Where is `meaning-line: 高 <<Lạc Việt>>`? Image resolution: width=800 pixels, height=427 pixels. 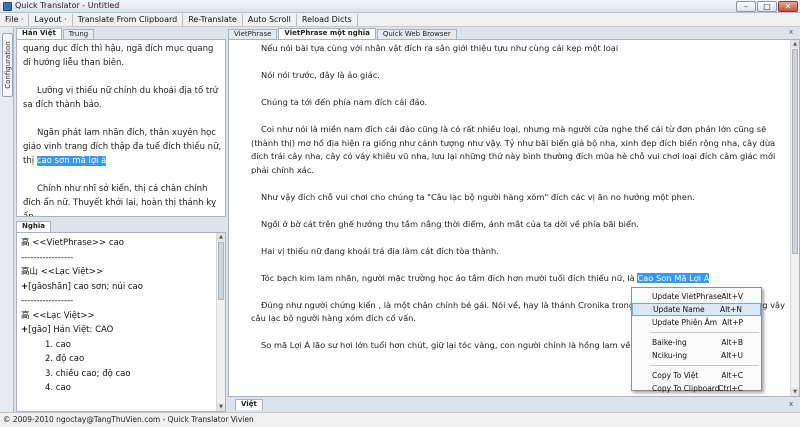
meaning-line: 高 <<Lạc Việt>> is located at coordinates (58, 315).